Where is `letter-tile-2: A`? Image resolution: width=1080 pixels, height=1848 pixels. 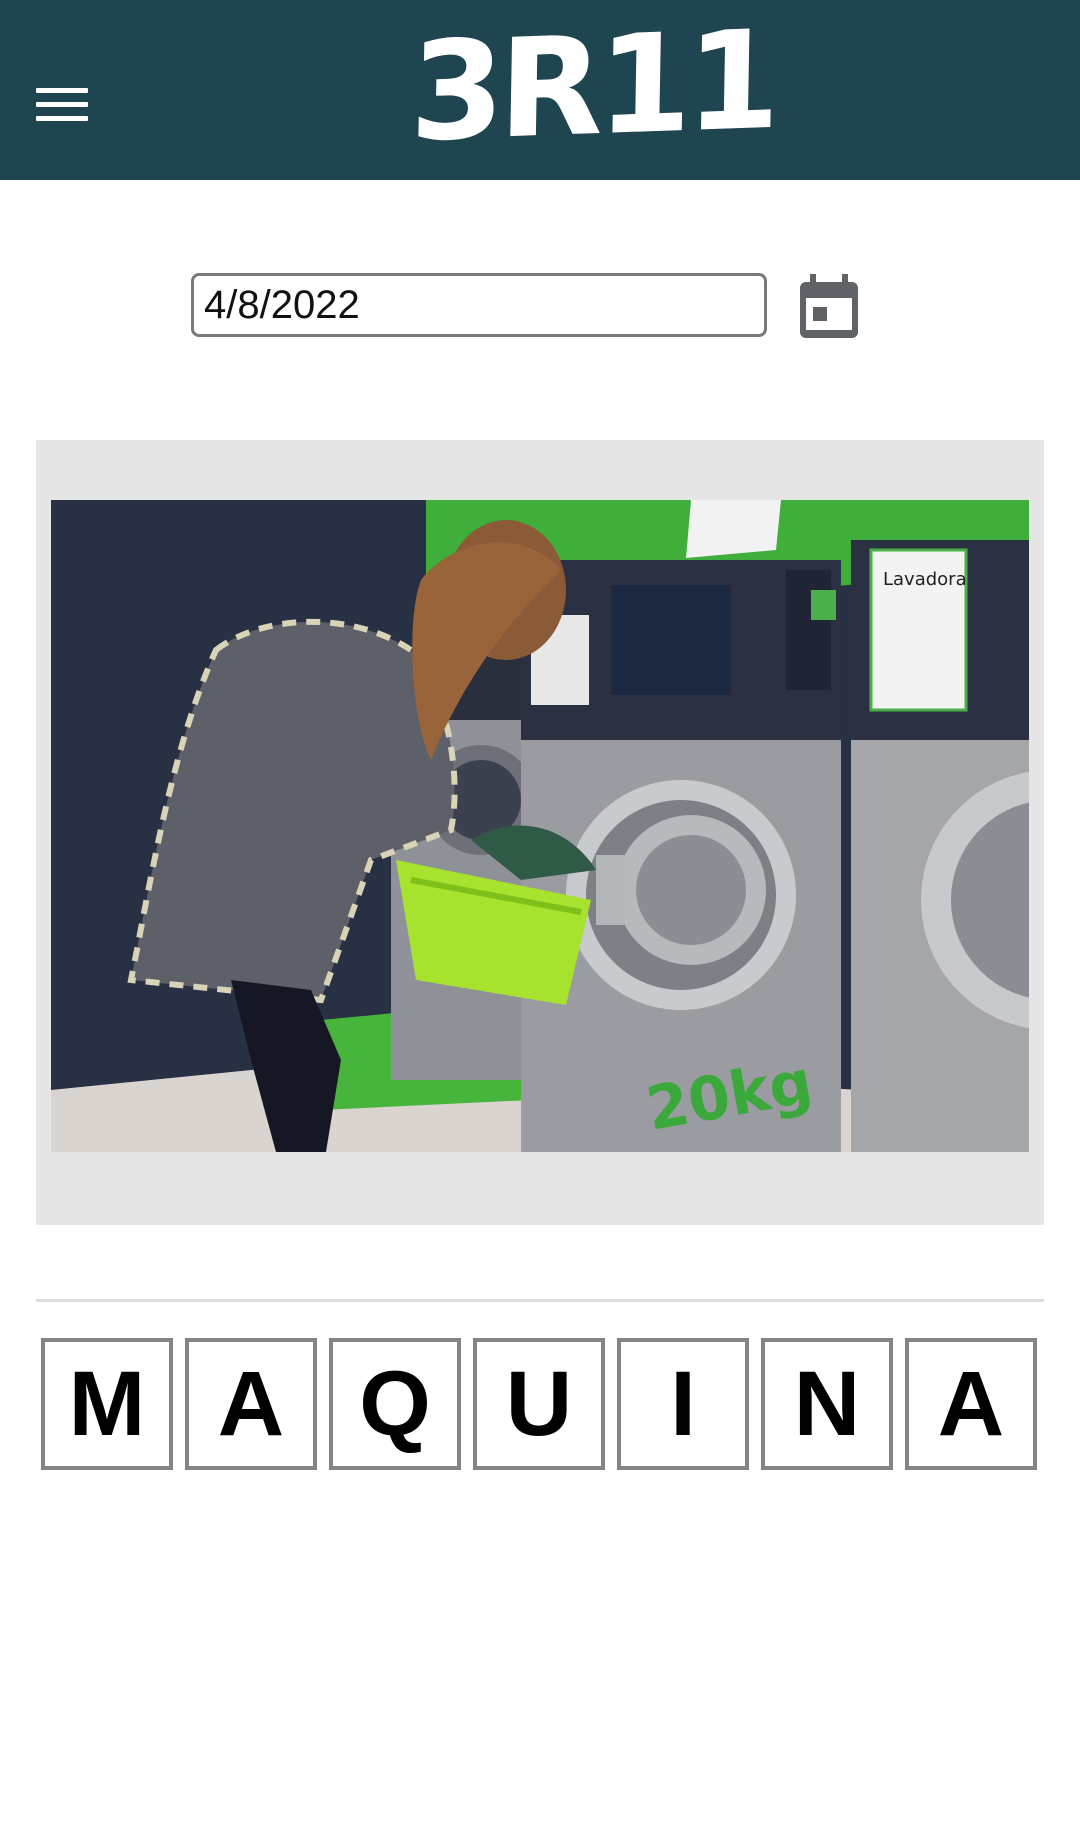 letter-tile-2: A is located at coordinates (251, 1404).